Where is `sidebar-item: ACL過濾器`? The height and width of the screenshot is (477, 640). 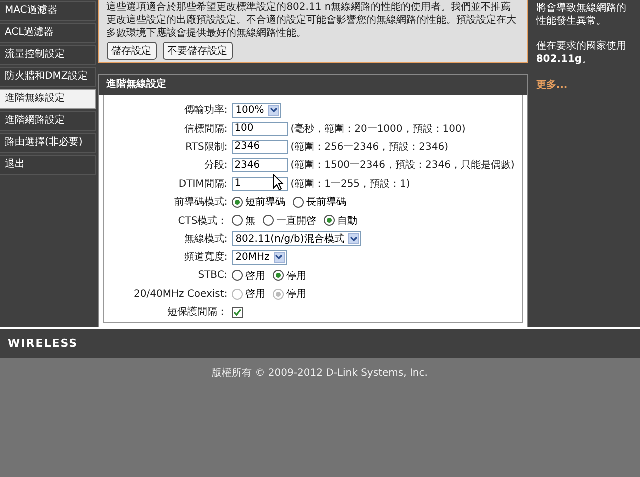 sidebar-item: ACL過濾器 is located at coordinates (48, 33).